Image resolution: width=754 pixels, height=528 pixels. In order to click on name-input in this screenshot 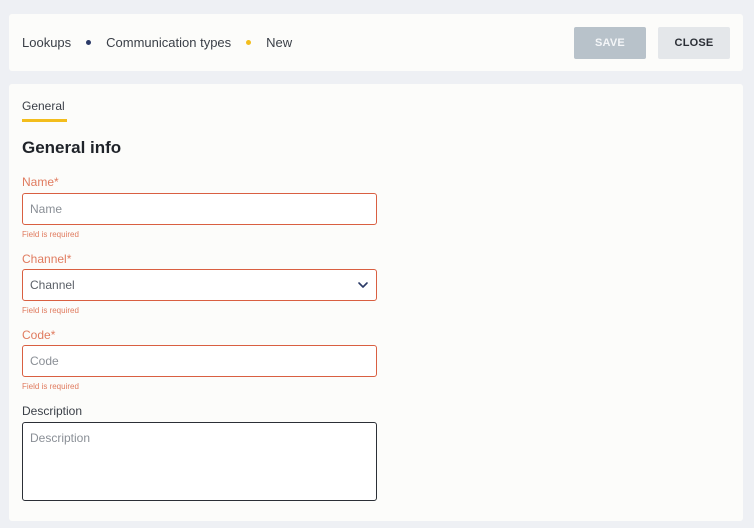, I will do `click(199, 209)`.